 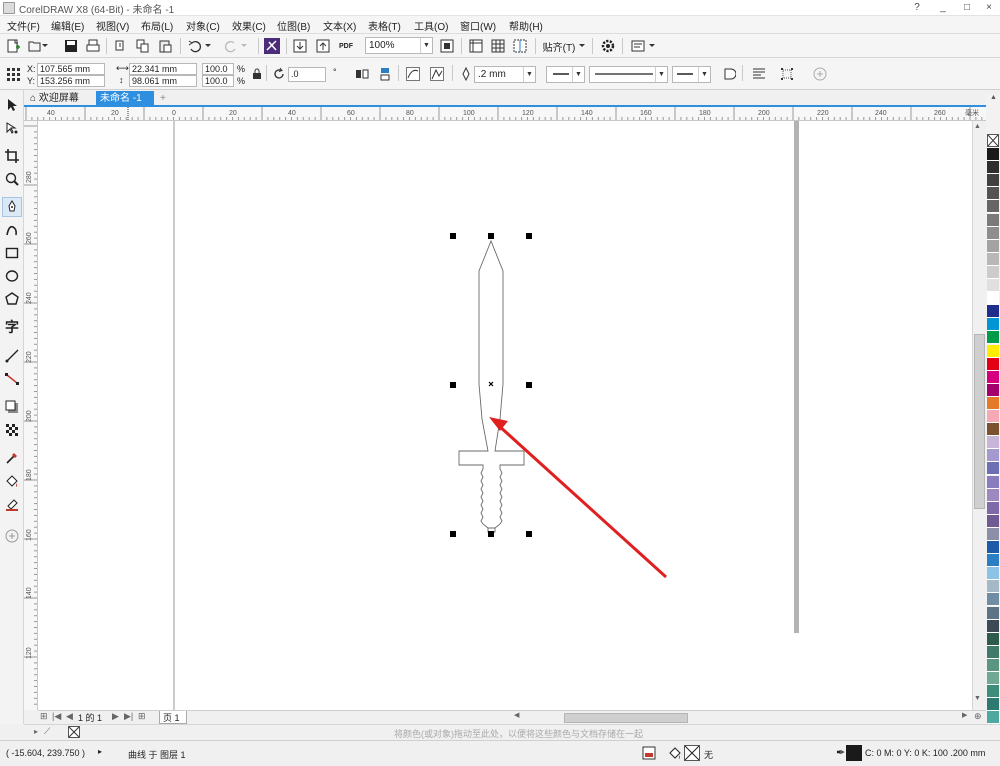 What do you see at coordinates (529, 534) in the screenshot?
I see `handle-bottom-right` at bounding box center [529, 534].